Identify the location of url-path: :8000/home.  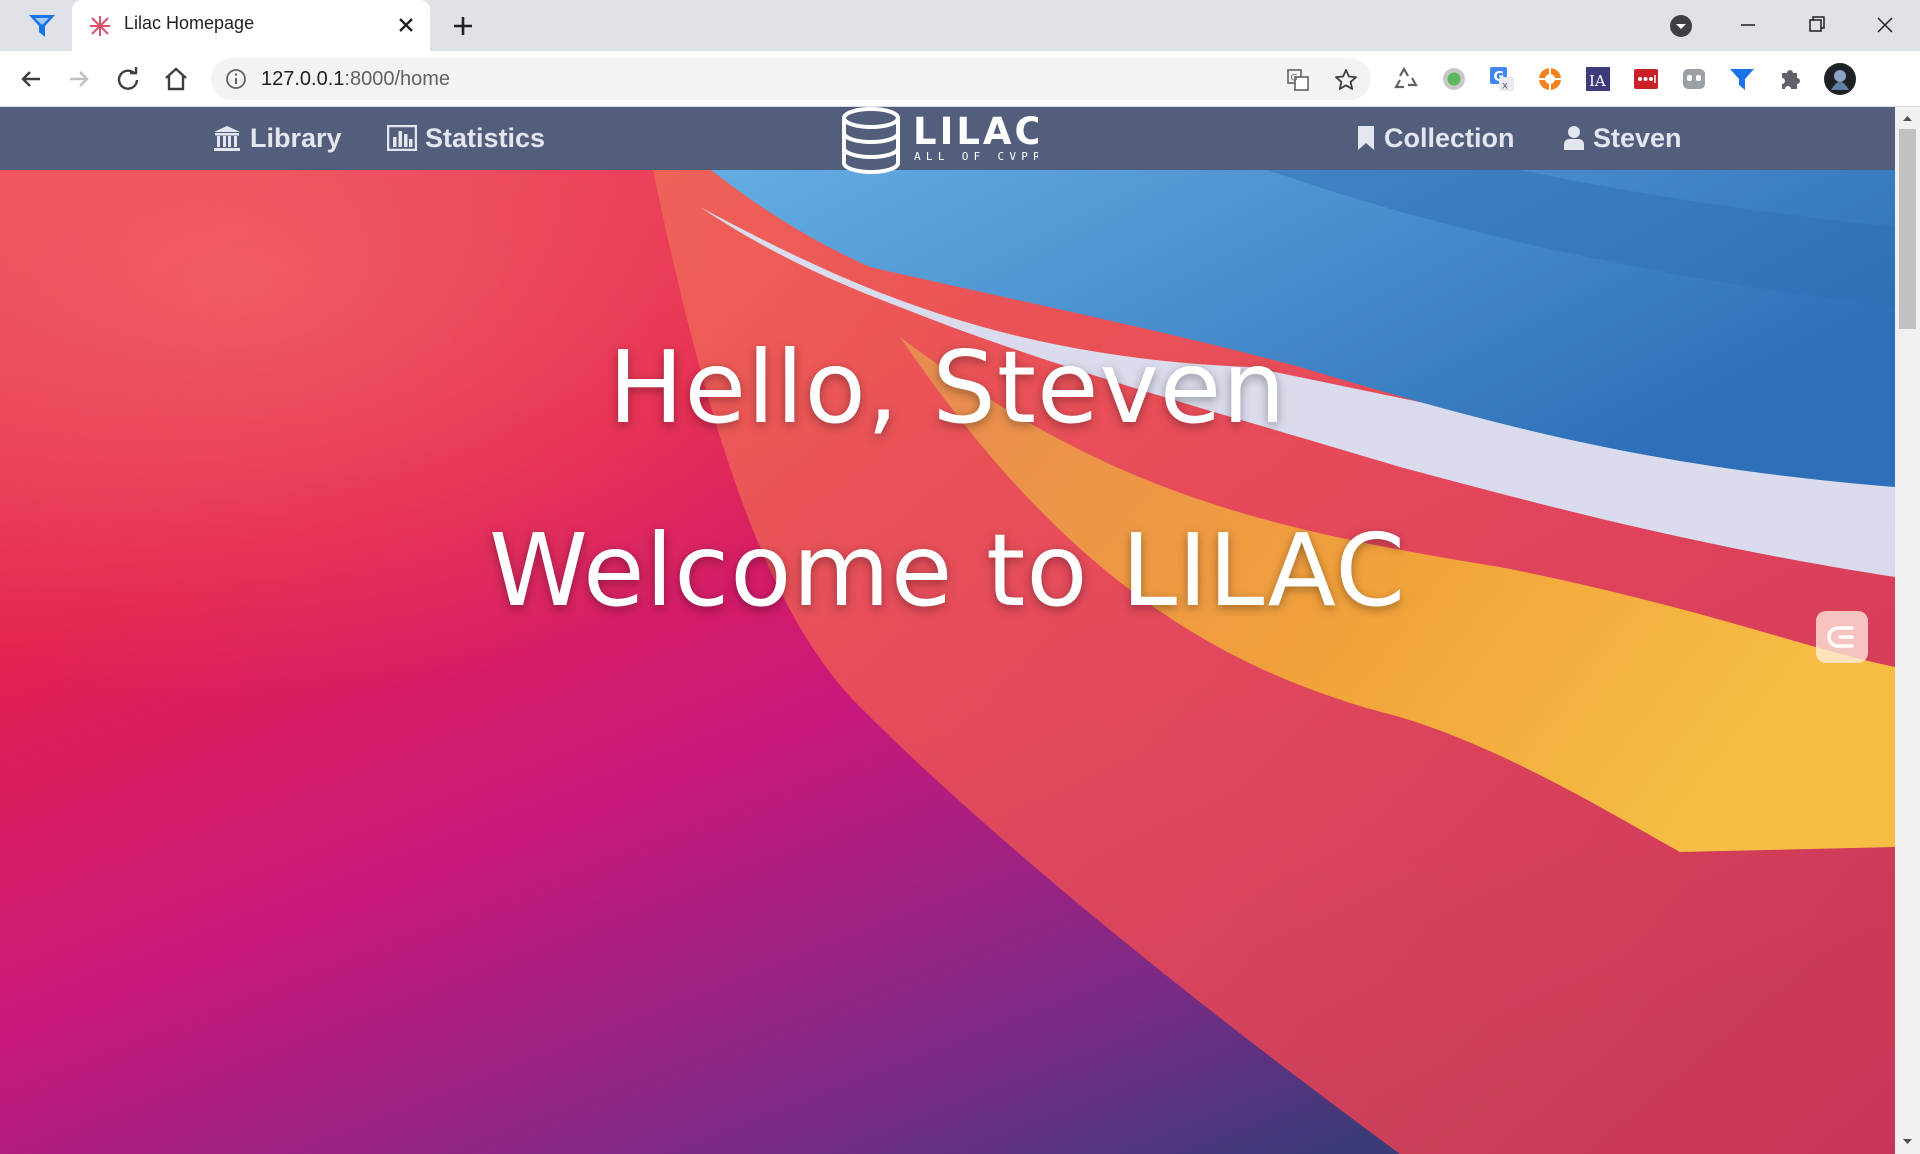
(397, 79).